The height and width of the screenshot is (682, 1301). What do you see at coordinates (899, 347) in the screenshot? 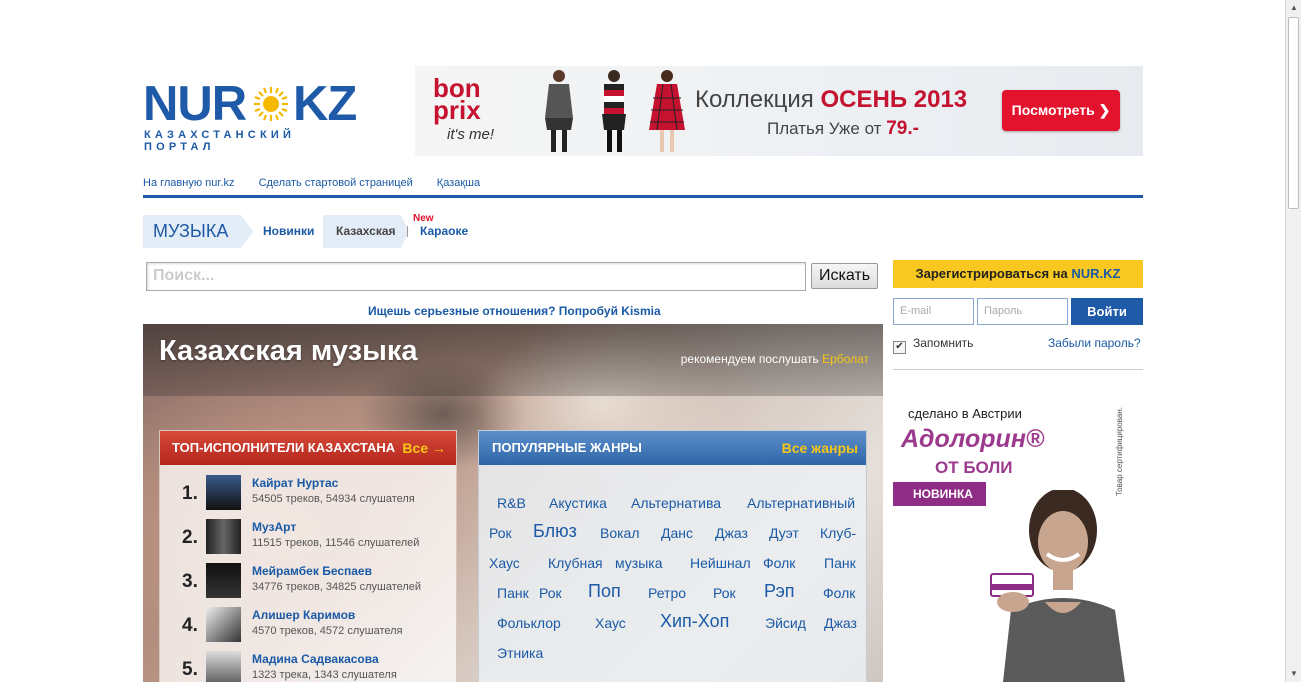
I see `remember-checkbox: ✔` at bounding box center [899, 347].